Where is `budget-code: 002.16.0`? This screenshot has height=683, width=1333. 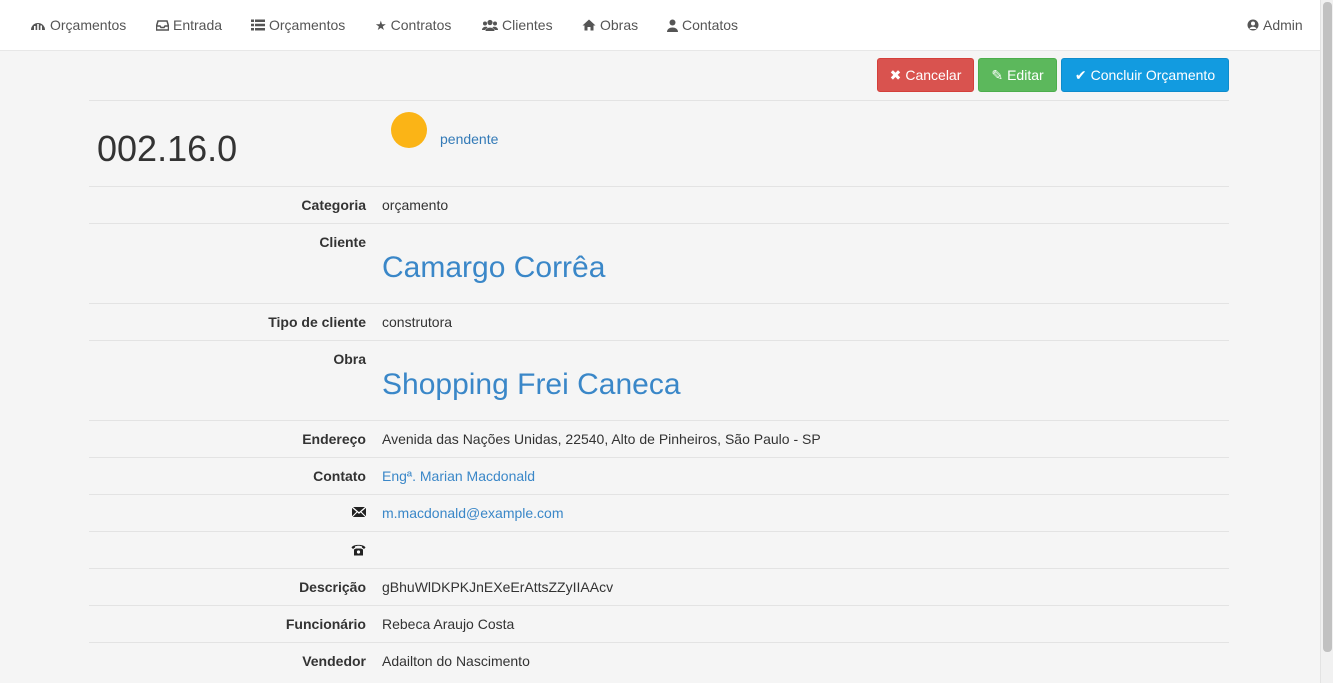 budget-code: 002.16.0 is located at coordinates (167, 148).